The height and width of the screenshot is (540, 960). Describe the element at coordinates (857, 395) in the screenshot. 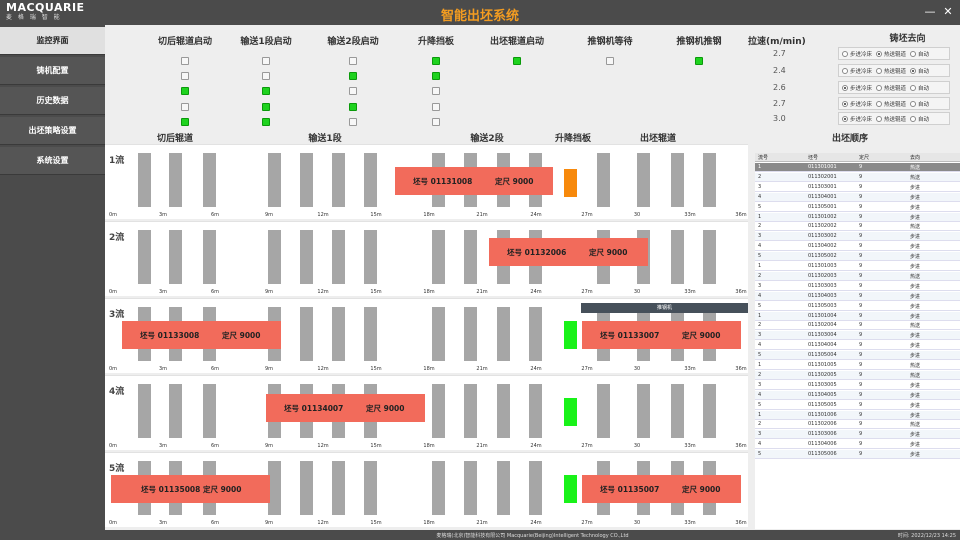

I see `table-row: 4 011304005 9 步进` at that location.